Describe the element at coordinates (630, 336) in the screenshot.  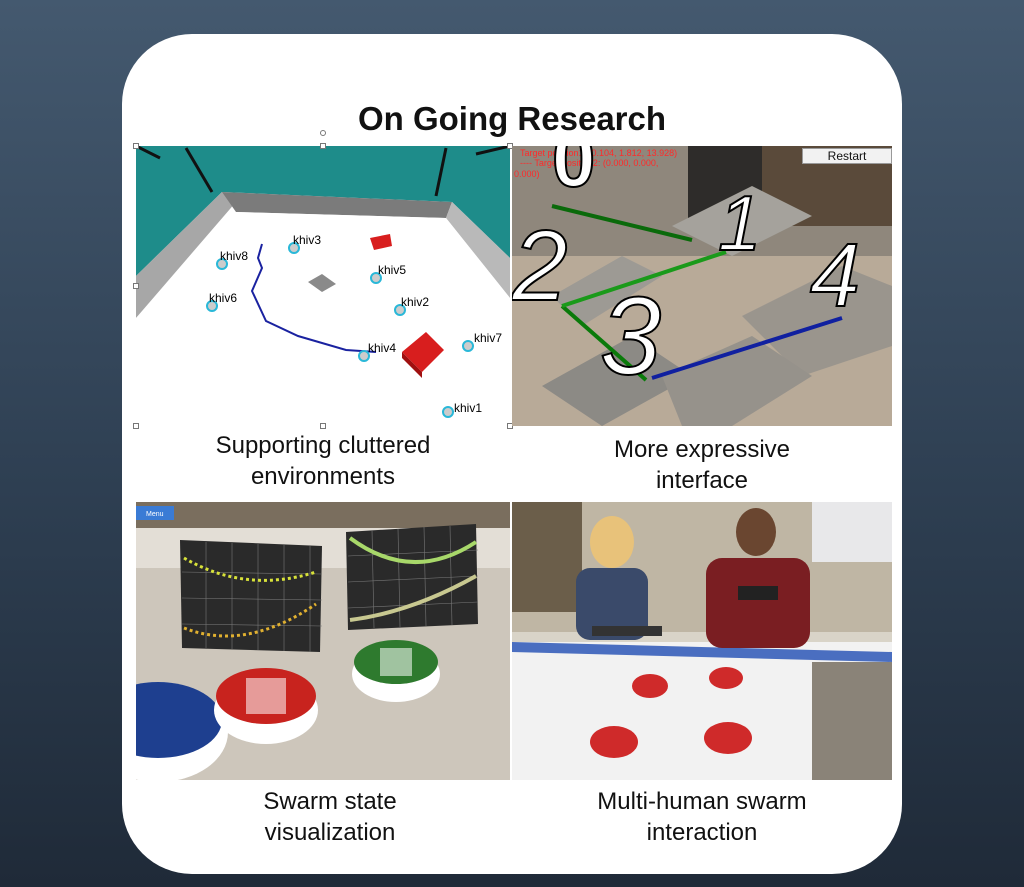
I see `waypoint-digit-3: 3` at that location.